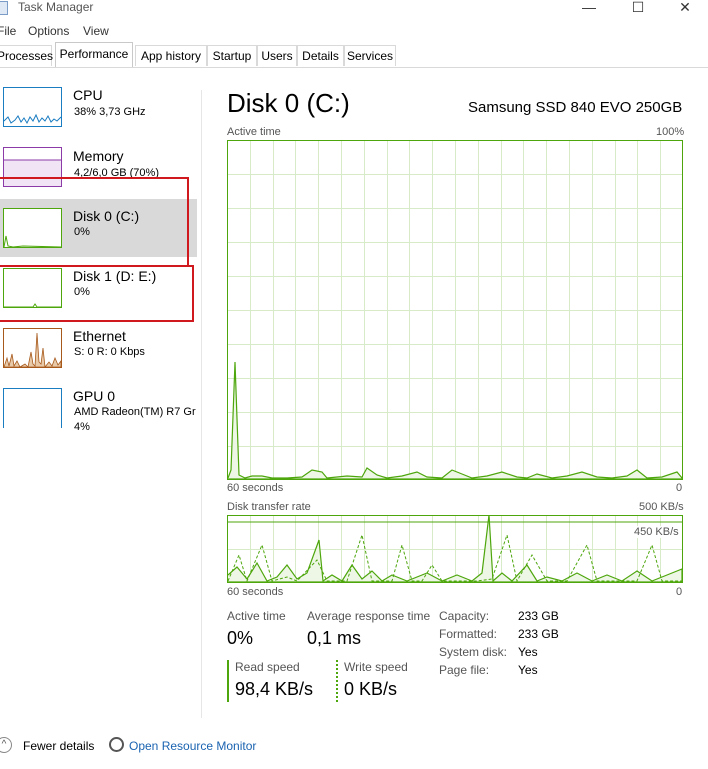  I want to click on formatted-label: Formatted:, so click(468, 634).